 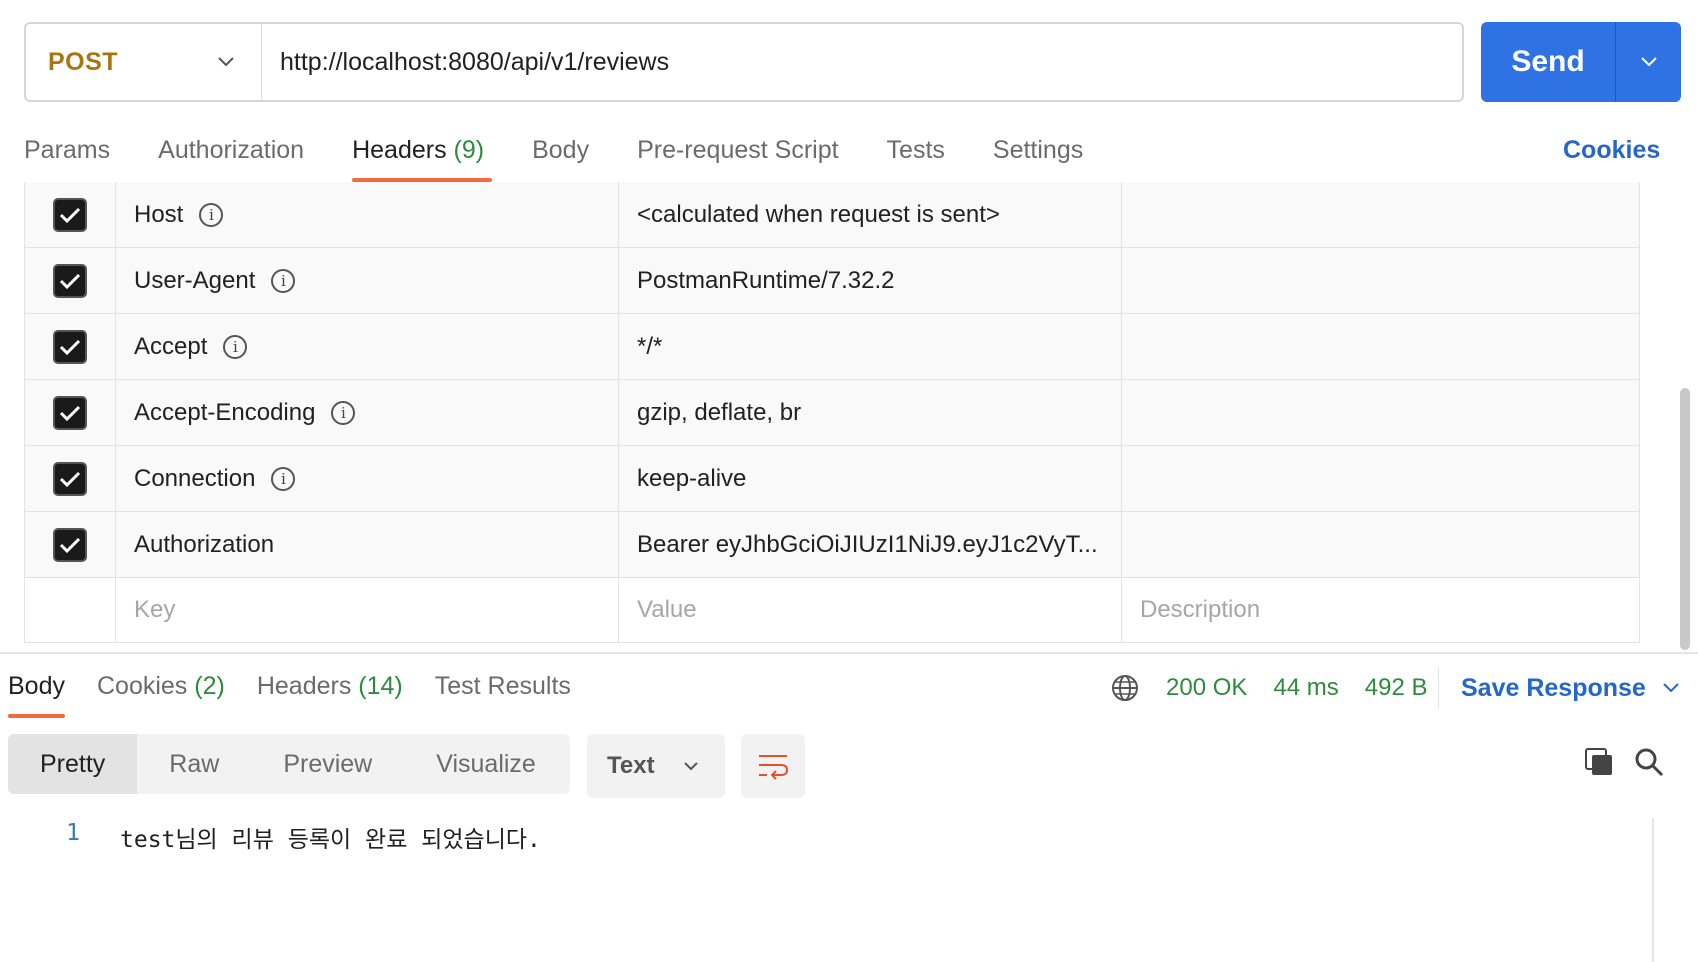 What do you see at coordinates (1649, 764) in the screenshot?
I see `search-icon` at bounding box center [1649, 764].